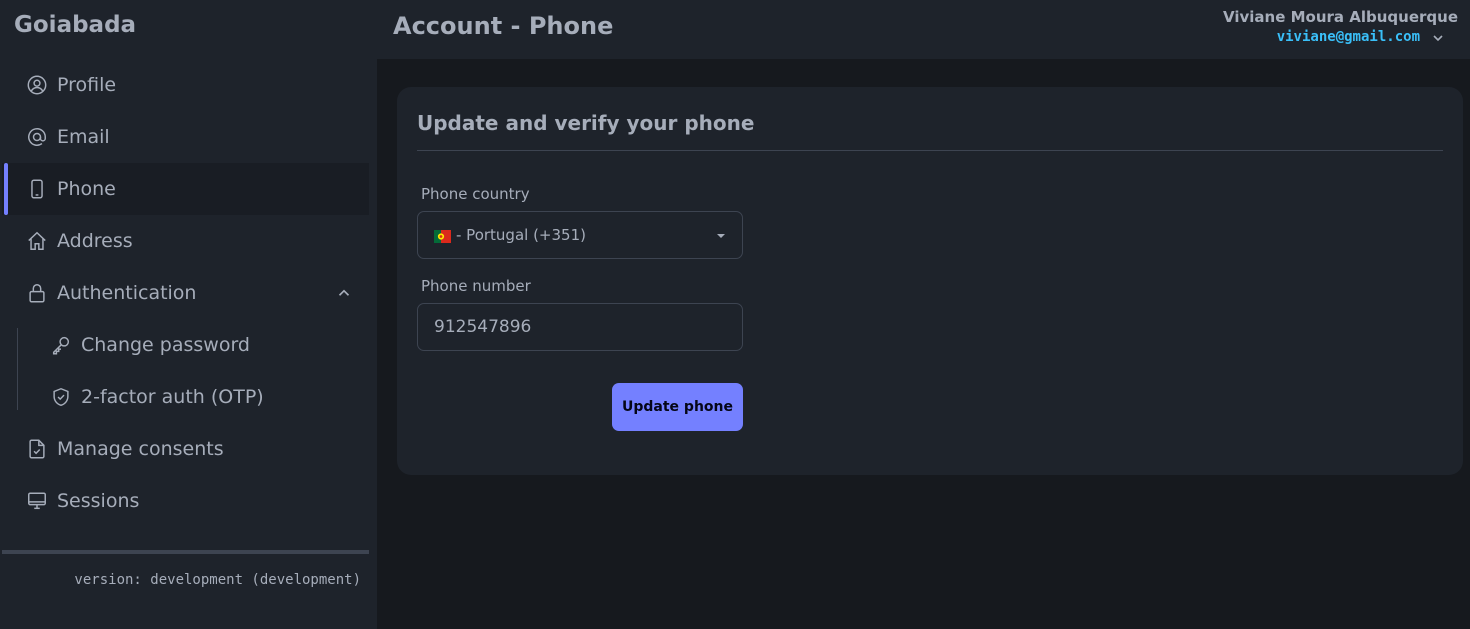 The height and width of the screenshot is (629, 1470). Describe the element at coordinates (140, 449) in the screenshot. I see `sidebar-item-label: Manage consents` at that location.